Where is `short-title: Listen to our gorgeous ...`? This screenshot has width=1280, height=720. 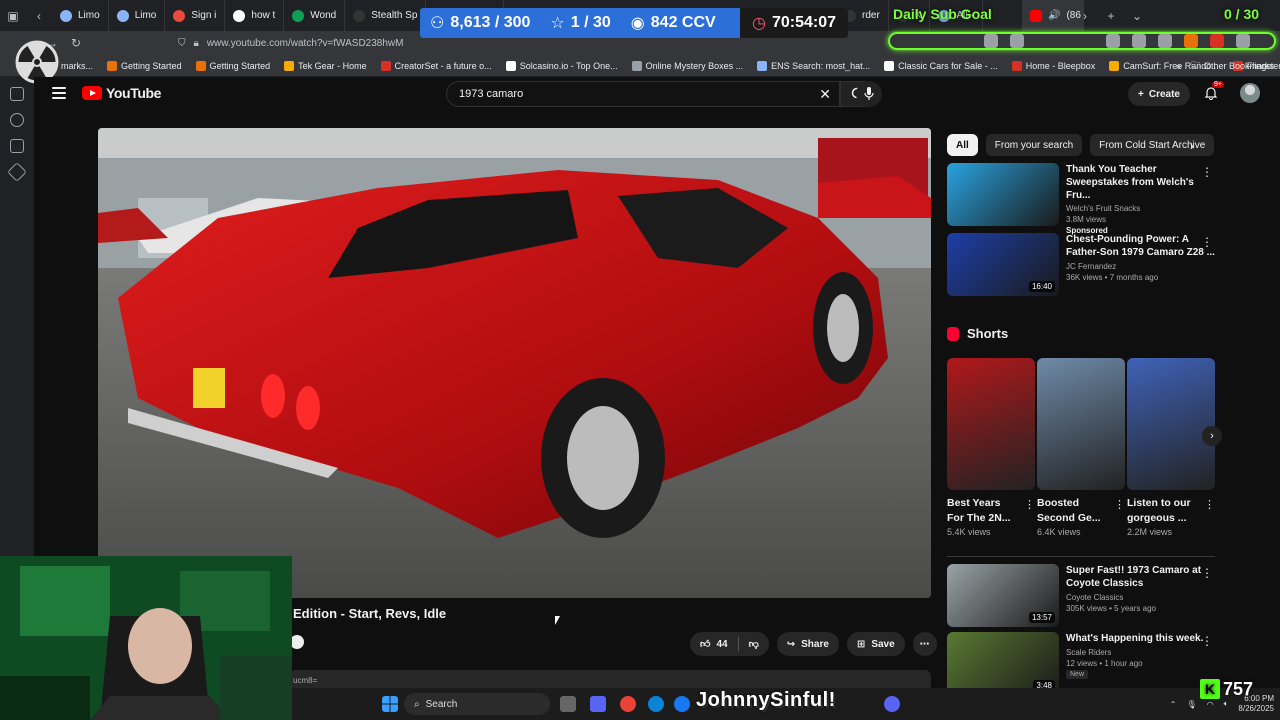
short-title: Listen to our gorgeous ... is located at coordinates (1163, 510).